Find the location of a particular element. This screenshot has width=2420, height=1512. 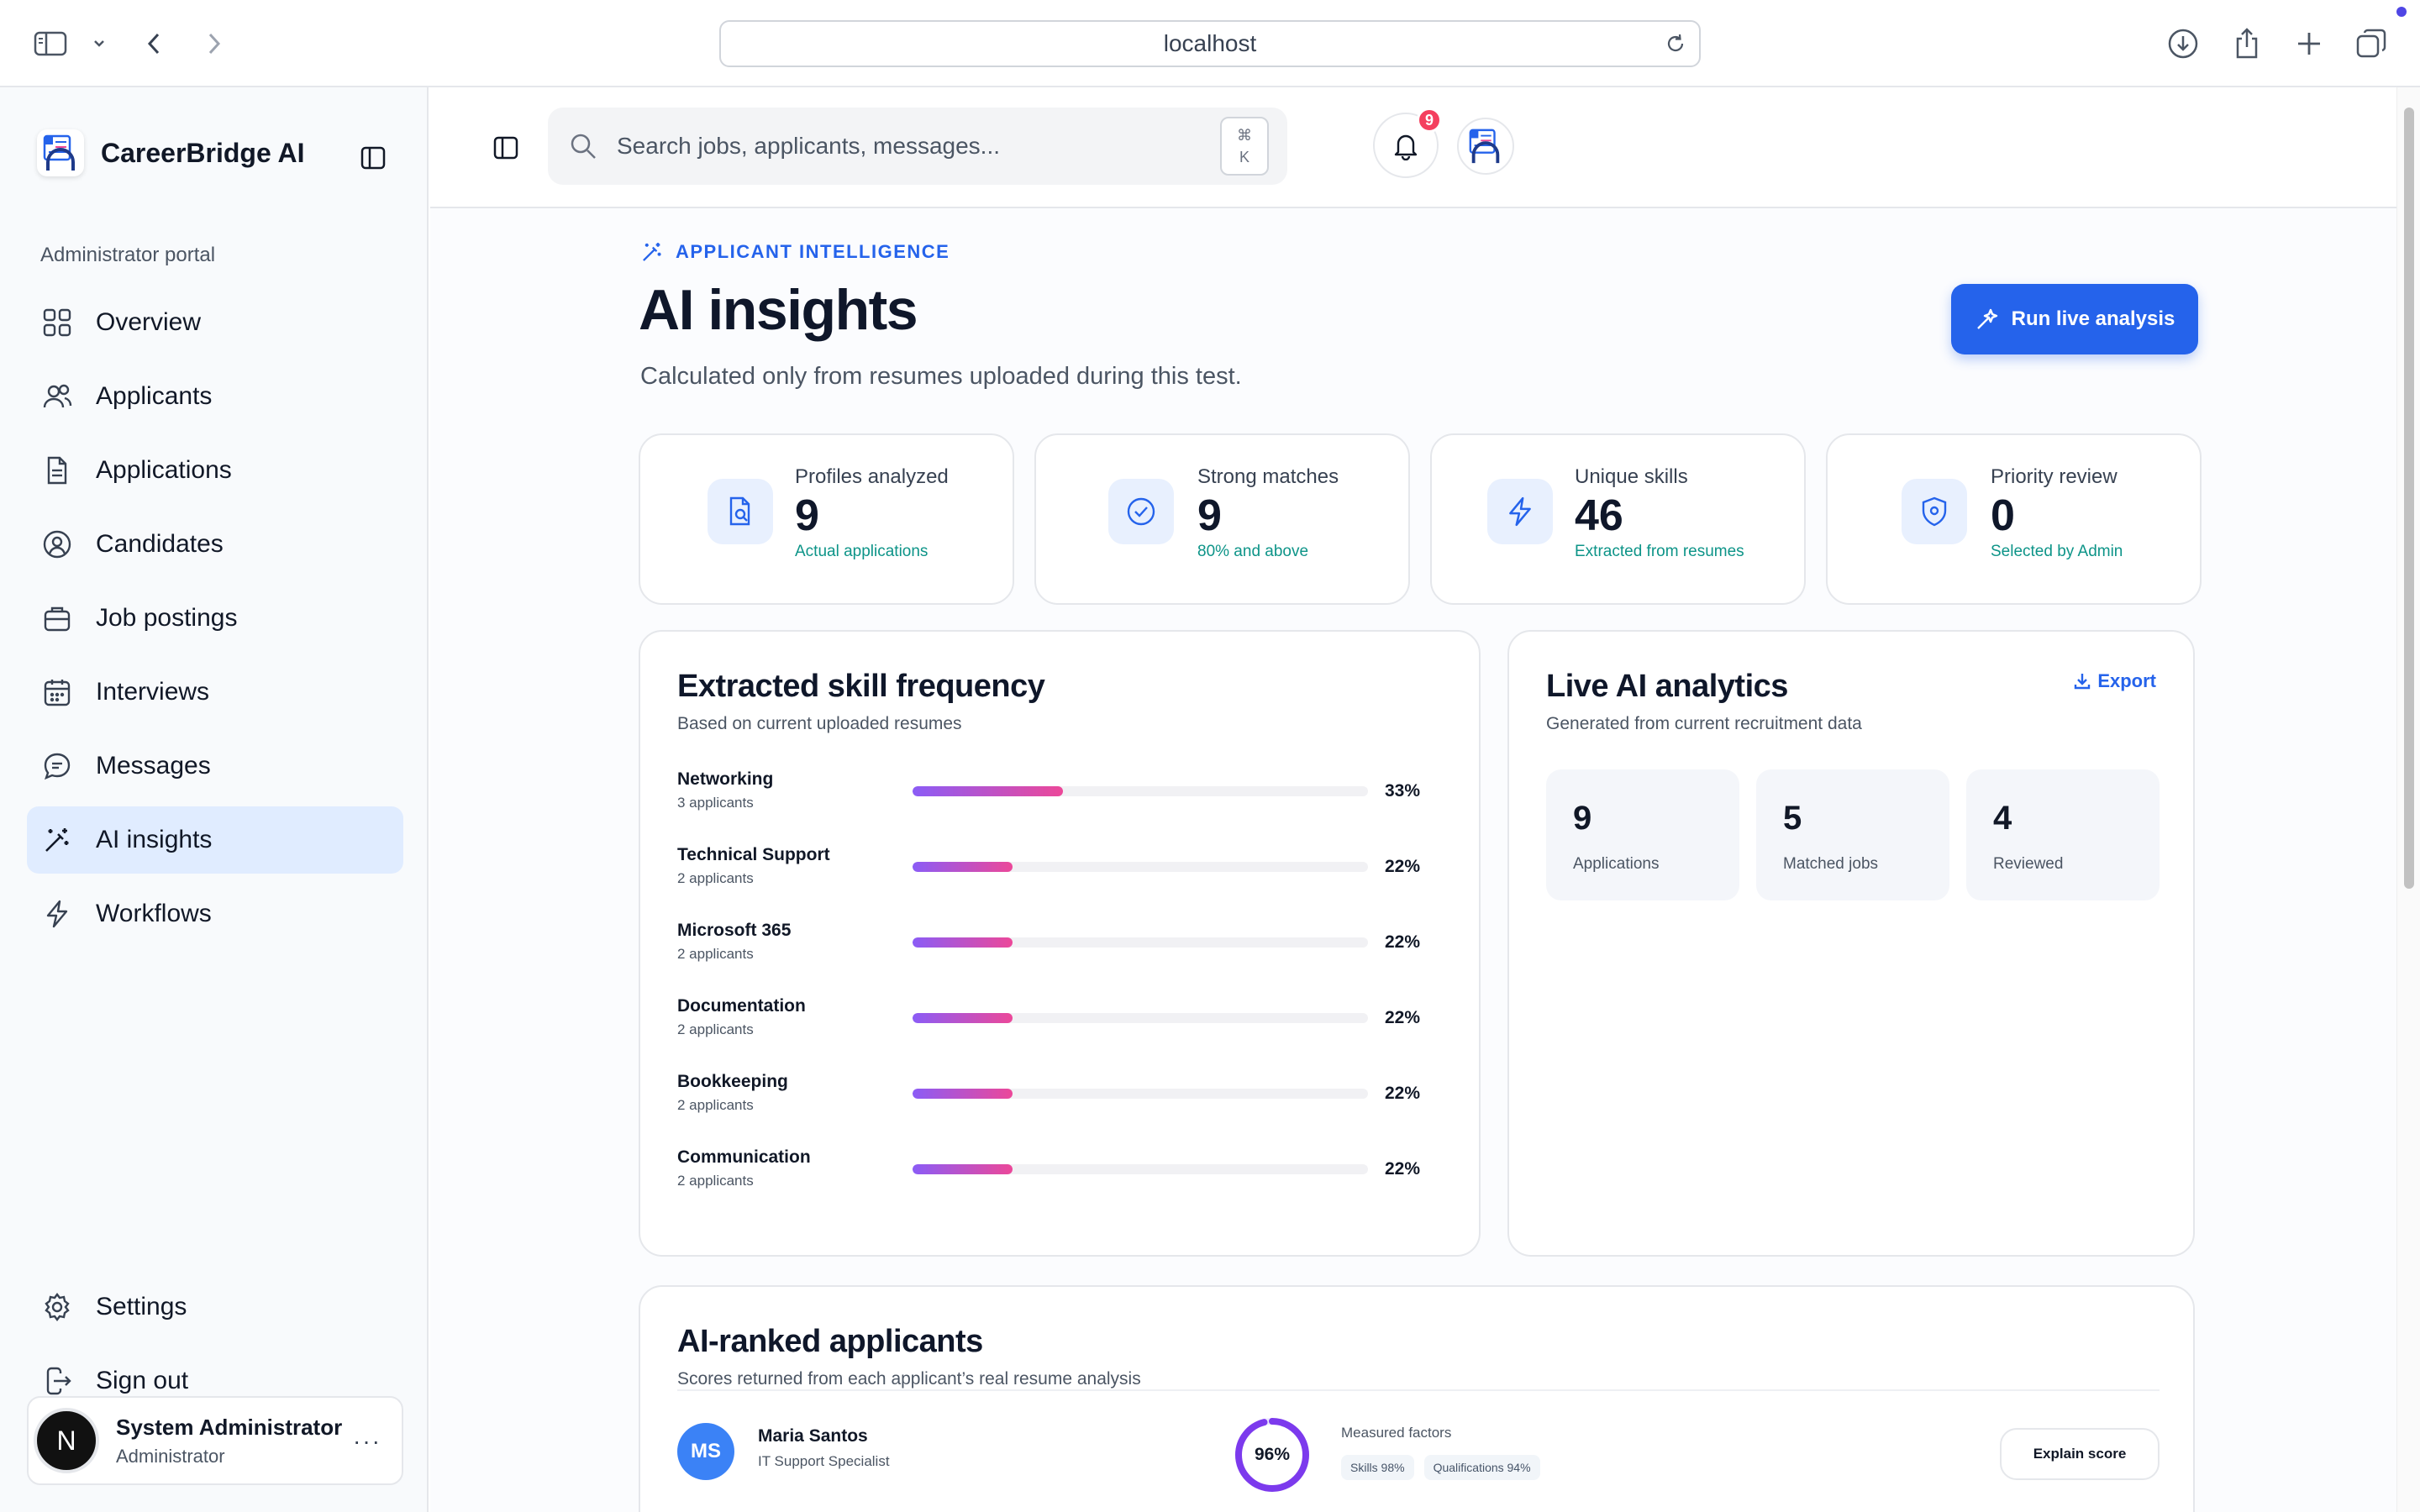

run-live-analysis-button: Run live analysis is located at coordinates (2074, 319).